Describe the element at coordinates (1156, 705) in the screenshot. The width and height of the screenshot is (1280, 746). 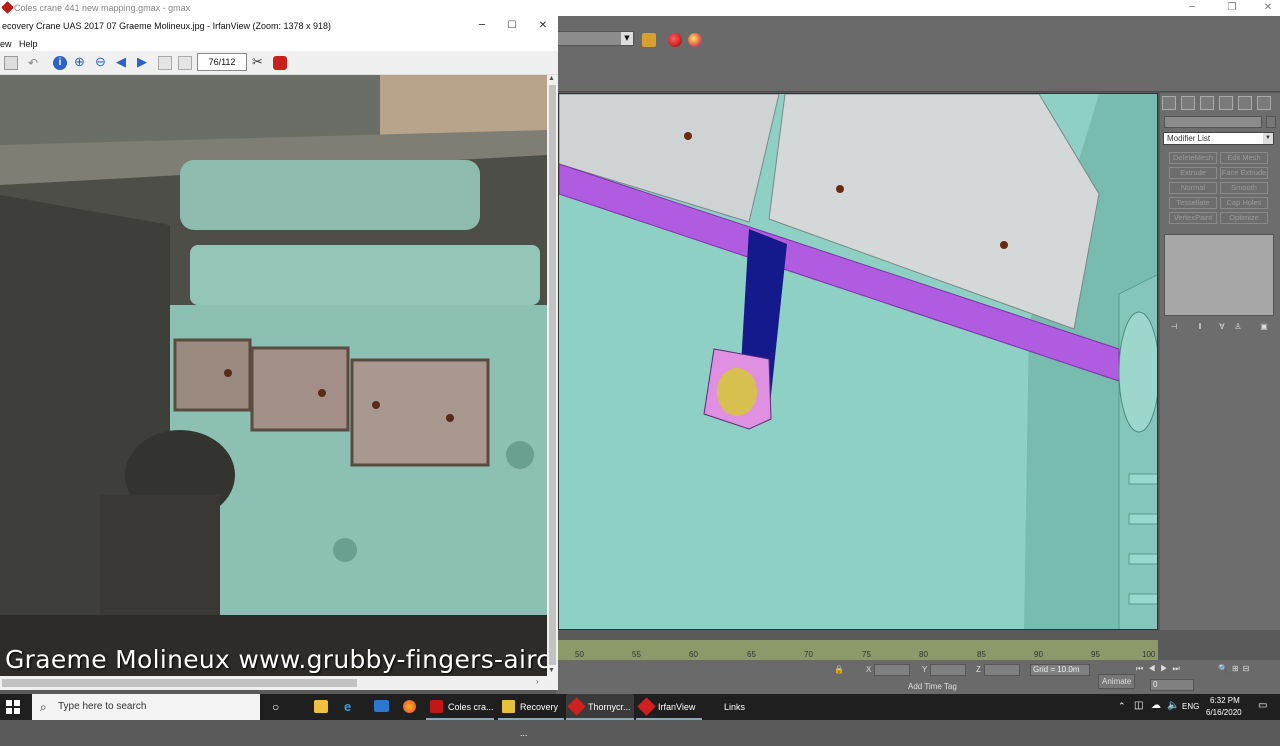
I see `onedrive-icon: ☁` at that location.